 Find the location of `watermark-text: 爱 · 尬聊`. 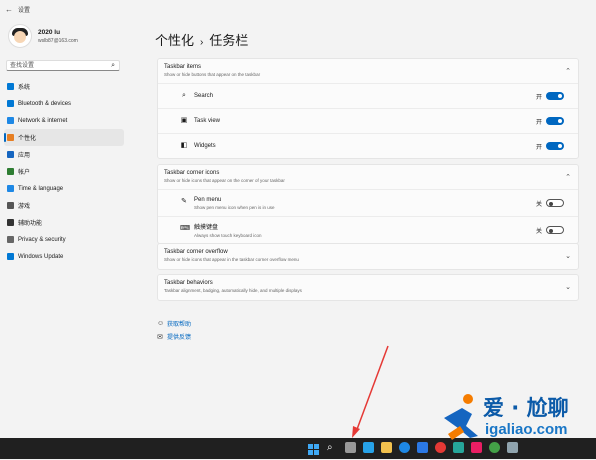

watermark-text: 爱 · 尬聊 is located at coordinates (526, 408).